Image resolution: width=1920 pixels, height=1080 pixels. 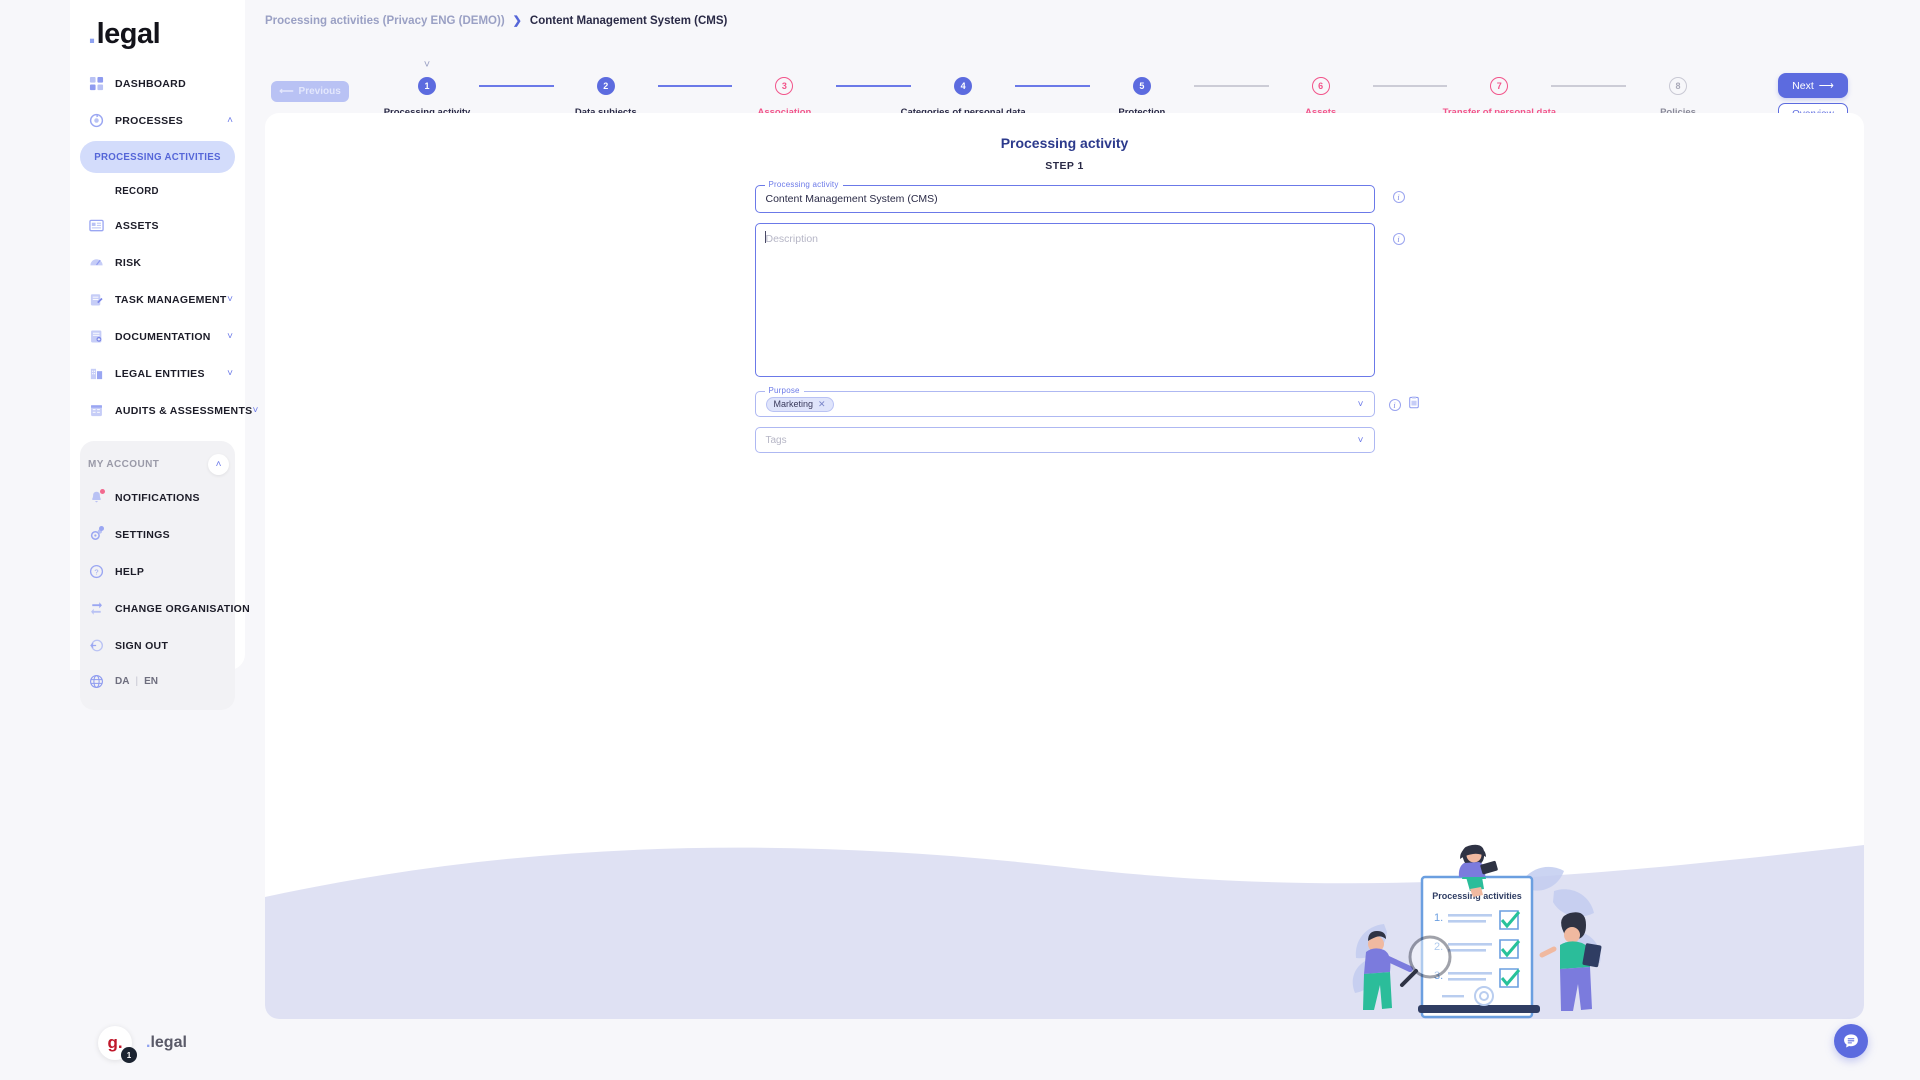 I want to click on sidebar-item-record: RECORD, so click(x=157, y=191).